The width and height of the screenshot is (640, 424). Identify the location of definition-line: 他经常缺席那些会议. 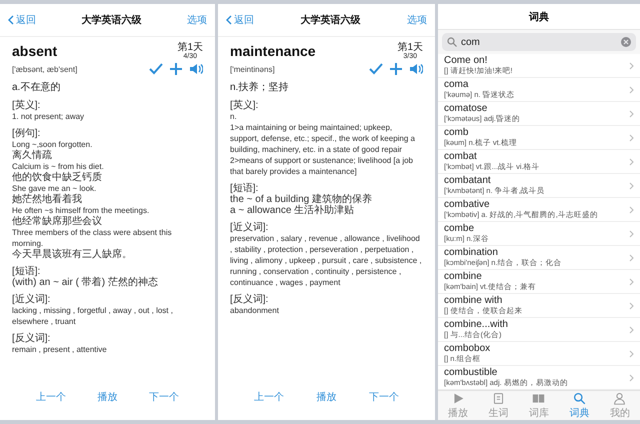
(57, 221).